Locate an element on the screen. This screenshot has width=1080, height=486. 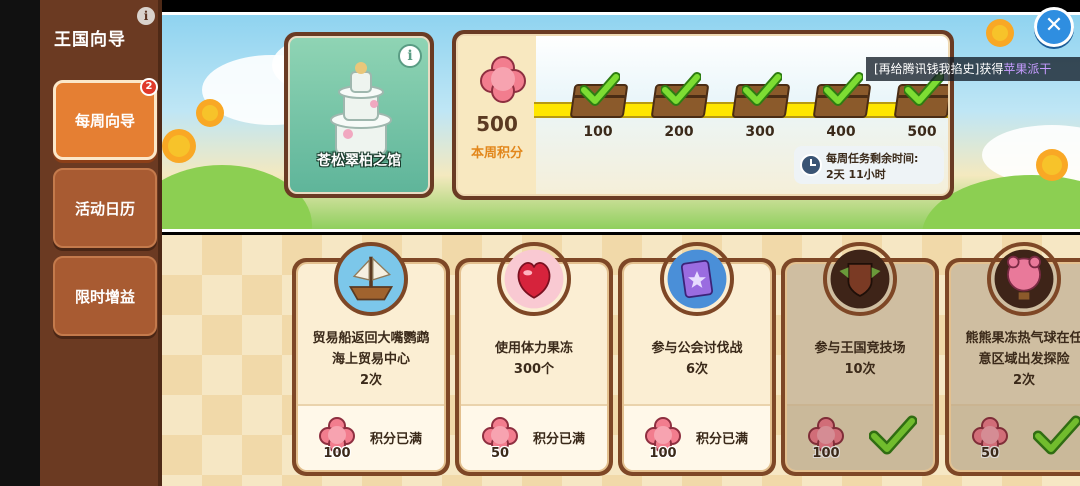
close-button: ✕ is located at coordinates (1054, 27).